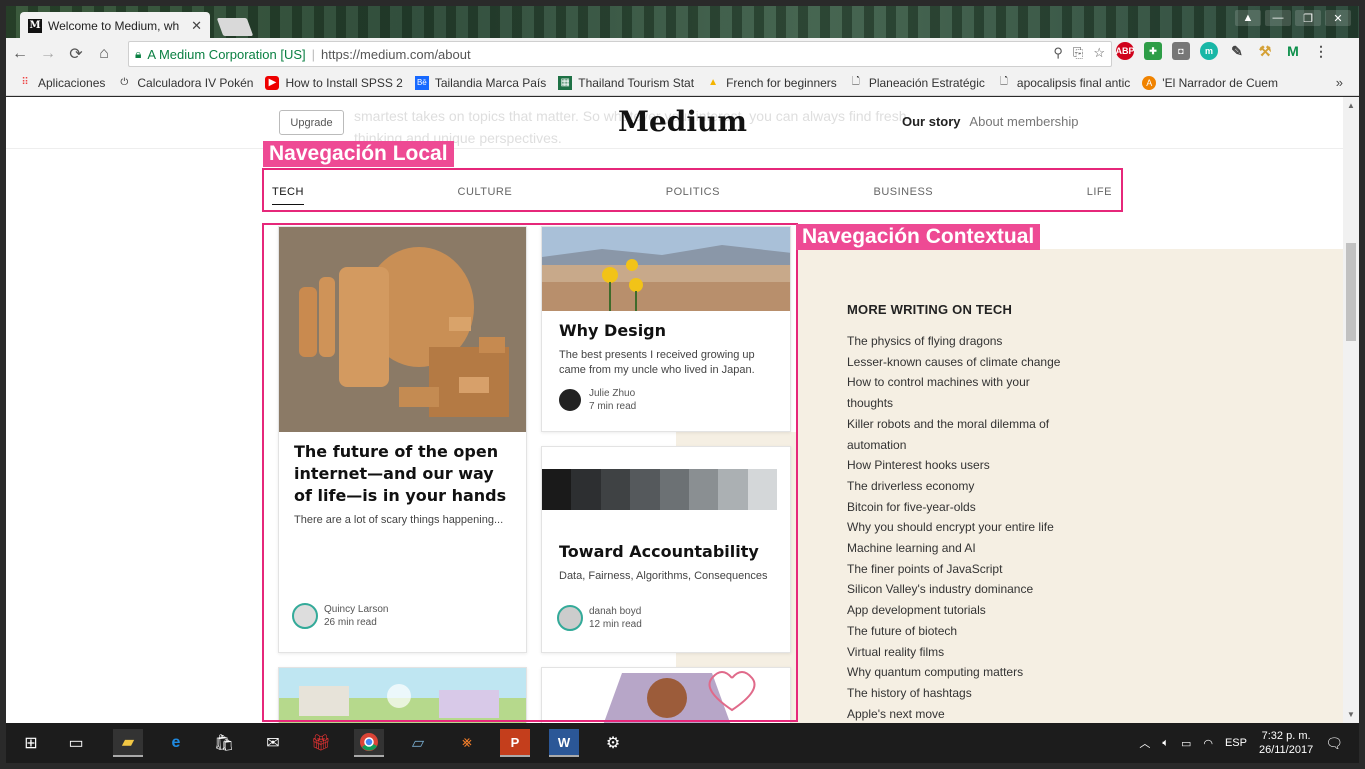  Describe the element at coordinates (369, 743) in the screenshot. I see `chrome-icon` at that location.